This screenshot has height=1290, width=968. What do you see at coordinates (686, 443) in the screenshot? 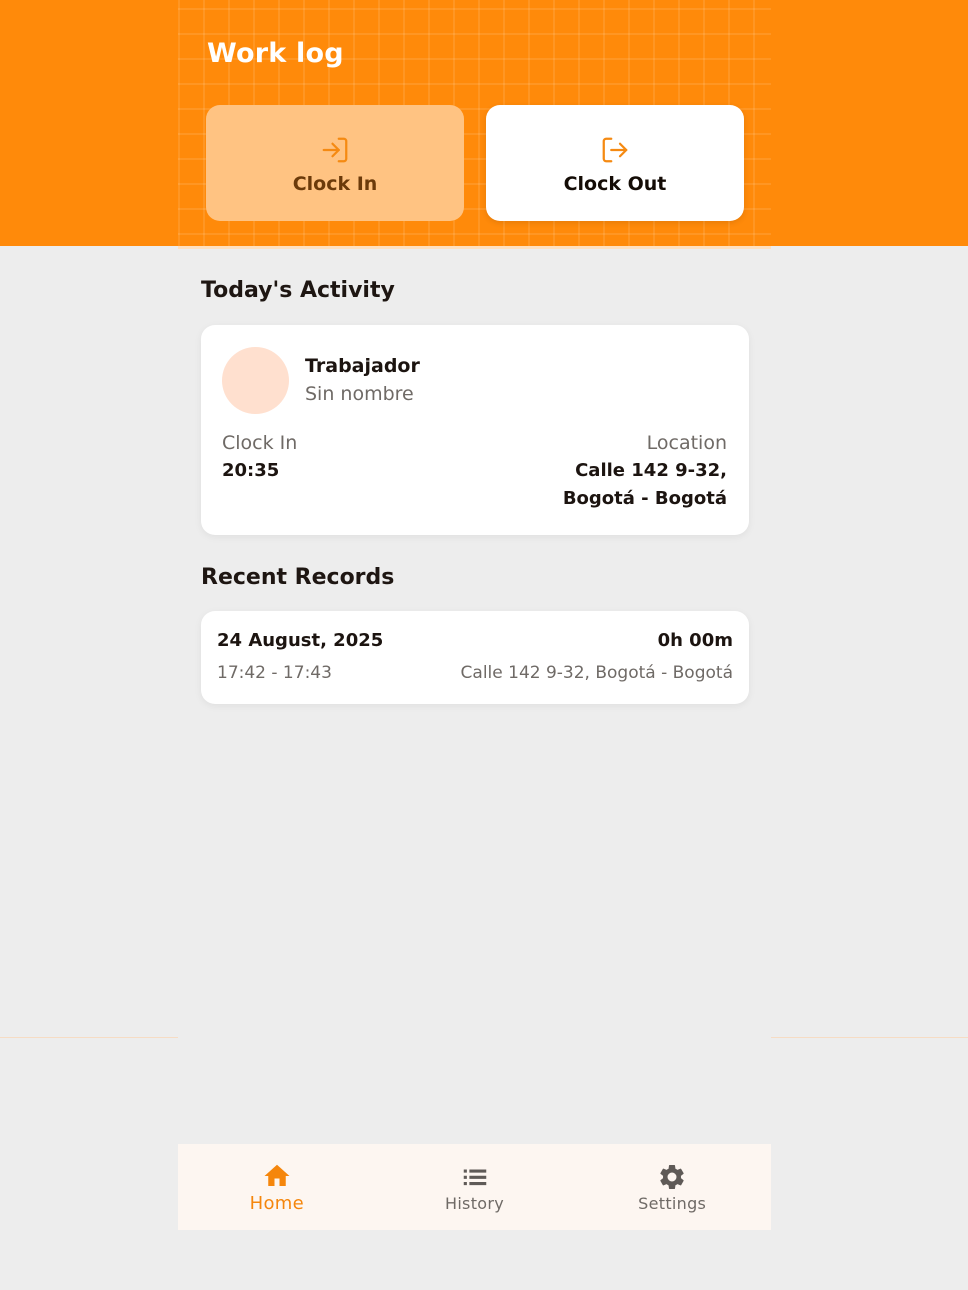
I see `location-label: Location` at bounding box center [686, 443].